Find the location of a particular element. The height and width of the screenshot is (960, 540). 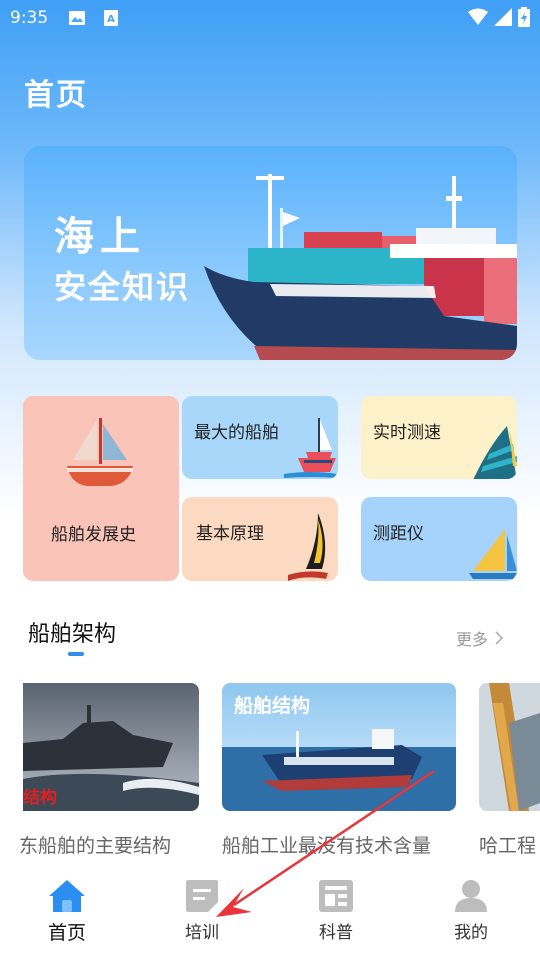

page-title: 首页 is located at coordinates (56, 95).